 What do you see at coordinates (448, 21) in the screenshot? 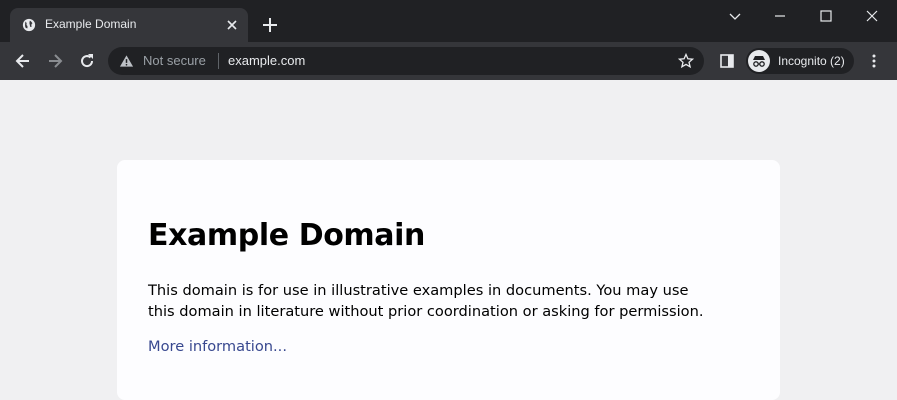
I see `title-bar: Example Domain` at bounding box center [448, 21].